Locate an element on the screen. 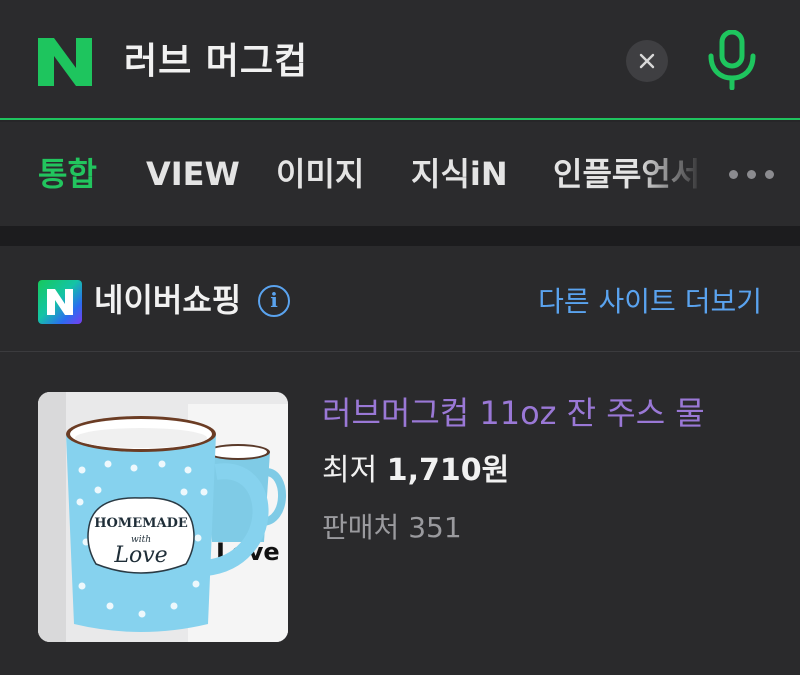 This screenshot has height=675, width=800. search-input: 러브 머그컵 is located at coordinates (216, 62).